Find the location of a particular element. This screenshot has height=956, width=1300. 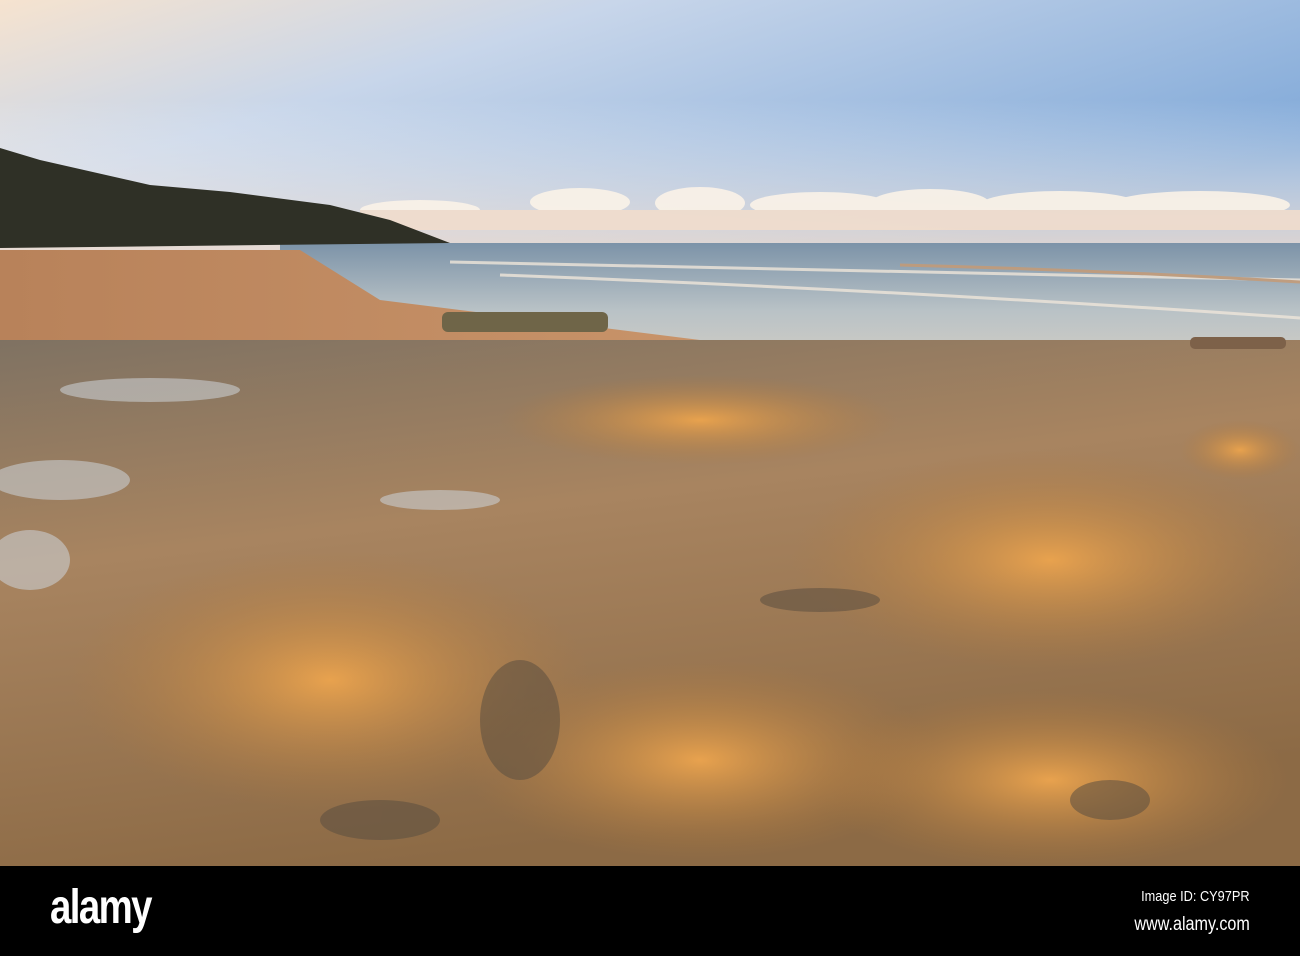

watermark-bar: alamy Image ID: CY97PR www.alamy.com is located at coordinates (650, 911).